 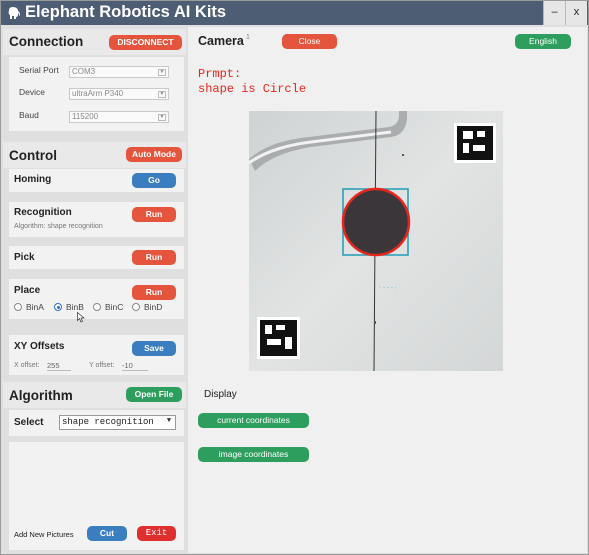 What do you see at coordinates (154, 394) in the screenshot?
I see `open-file-button: Open File` at bounding box center [154, 394].